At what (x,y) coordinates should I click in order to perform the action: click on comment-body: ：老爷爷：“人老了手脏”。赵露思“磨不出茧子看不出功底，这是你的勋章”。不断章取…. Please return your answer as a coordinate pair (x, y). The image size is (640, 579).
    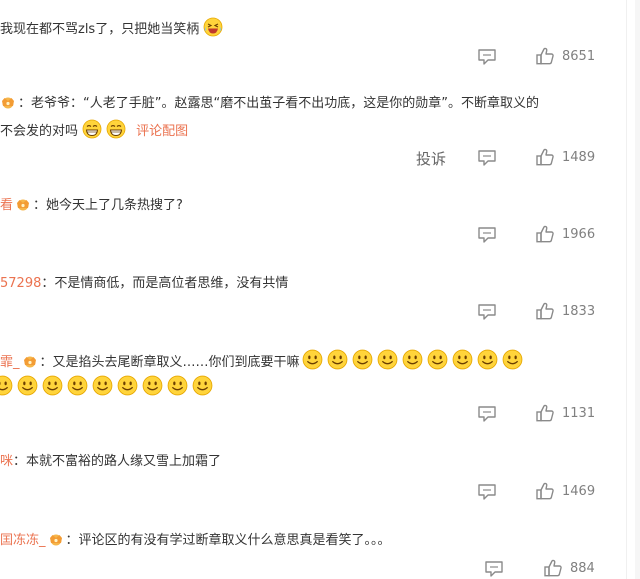
    Looking at the image, I should click on (305, 104).